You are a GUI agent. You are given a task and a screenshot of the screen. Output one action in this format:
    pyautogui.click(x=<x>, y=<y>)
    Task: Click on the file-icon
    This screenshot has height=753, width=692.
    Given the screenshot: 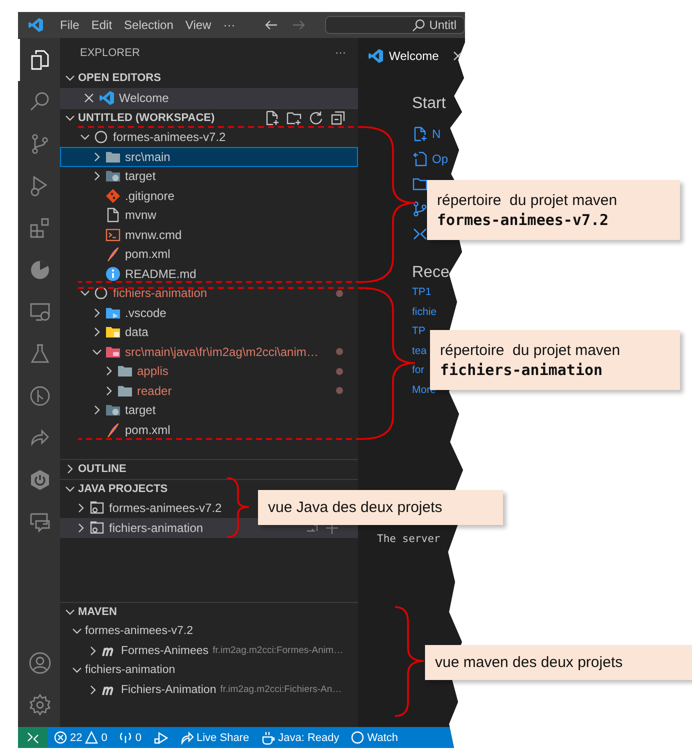 What is the action you would take?
    pyautogui.click(x=113, y=215)
    